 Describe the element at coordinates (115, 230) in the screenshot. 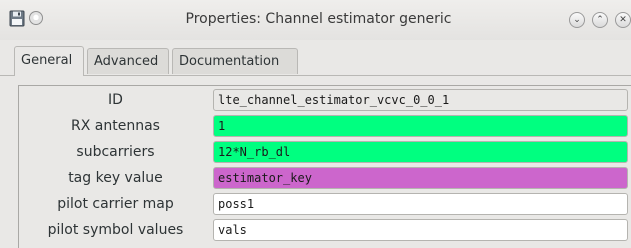

I see `param-label-pilot-symbol-values: pilot symbol values` at that location.